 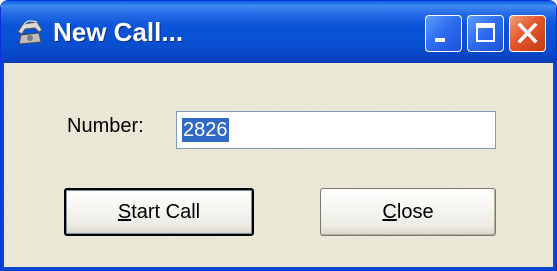 I want to click on maximize-button, so click(x=485, y=33).